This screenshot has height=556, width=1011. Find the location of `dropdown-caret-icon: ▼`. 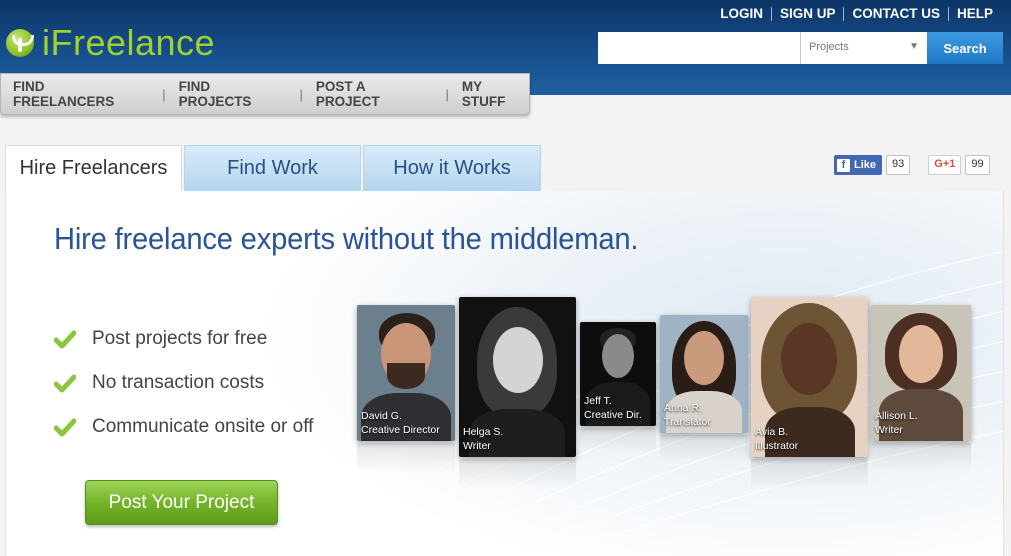

dropdown-caret-icon: ▼ is located at coordinates (914, 46).